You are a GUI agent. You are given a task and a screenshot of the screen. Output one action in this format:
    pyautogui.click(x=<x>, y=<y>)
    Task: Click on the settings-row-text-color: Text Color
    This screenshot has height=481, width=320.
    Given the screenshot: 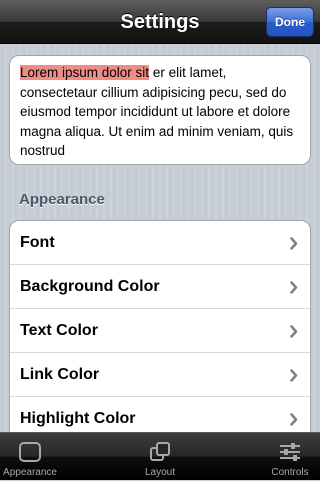 What is the action you would take?
    pyautogui.click(x=160, y=331)
    